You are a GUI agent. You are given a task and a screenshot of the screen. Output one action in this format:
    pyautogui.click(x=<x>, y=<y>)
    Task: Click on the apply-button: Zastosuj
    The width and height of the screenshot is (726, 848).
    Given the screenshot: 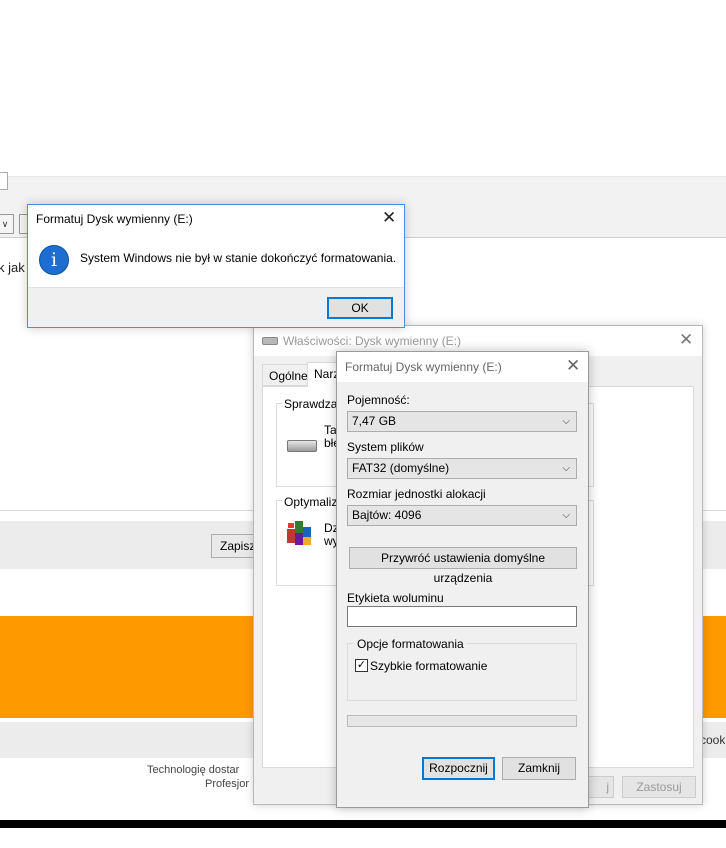 What is the action you would take?
    pyautogui.click(x=659, y=787)
    